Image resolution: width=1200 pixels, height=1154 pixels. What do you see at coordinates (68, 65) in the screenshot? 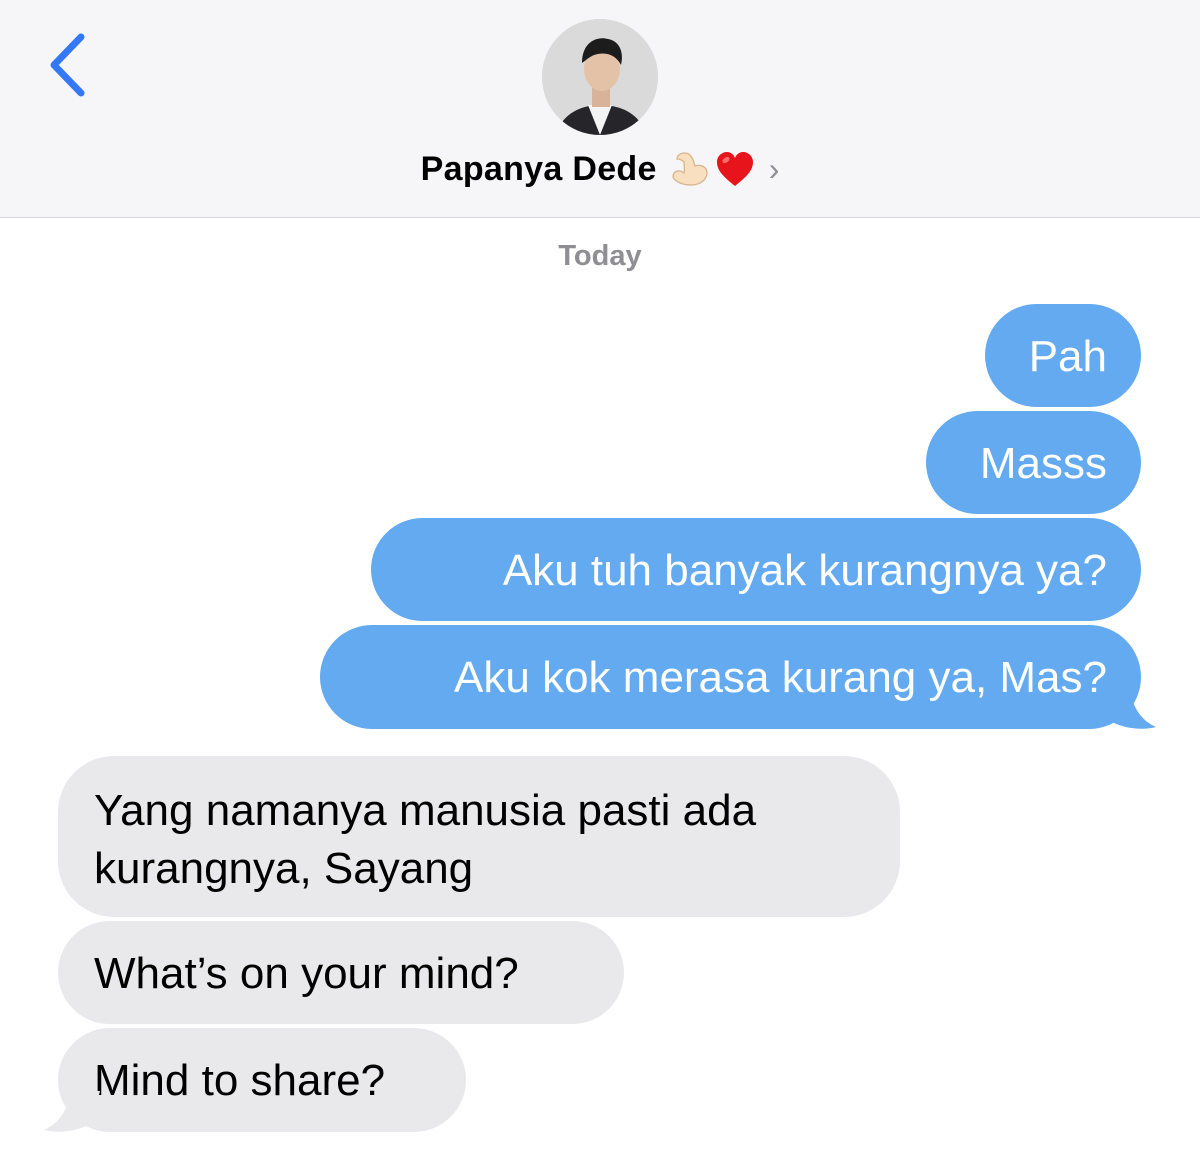
I see `back-chevron-icon` at bounding box center [68, 65].